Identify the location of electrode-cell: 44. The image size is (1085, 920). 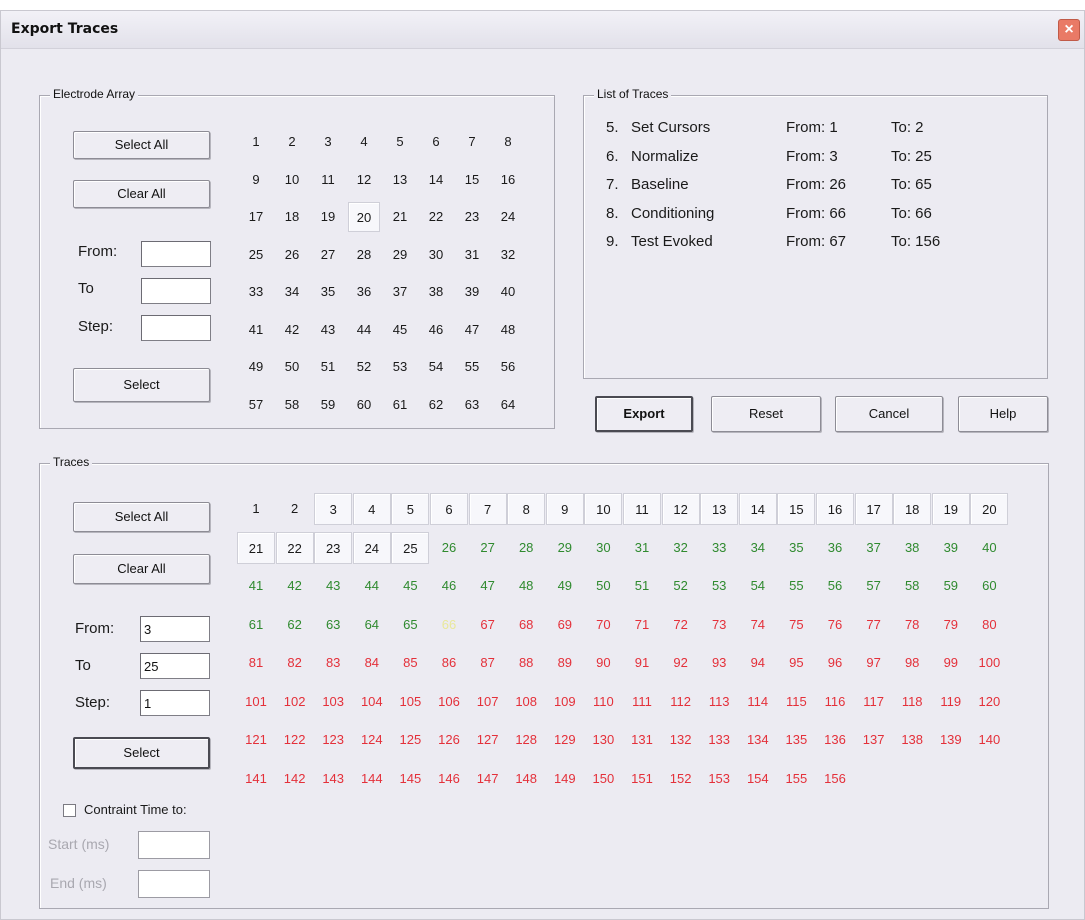
(364, 330).